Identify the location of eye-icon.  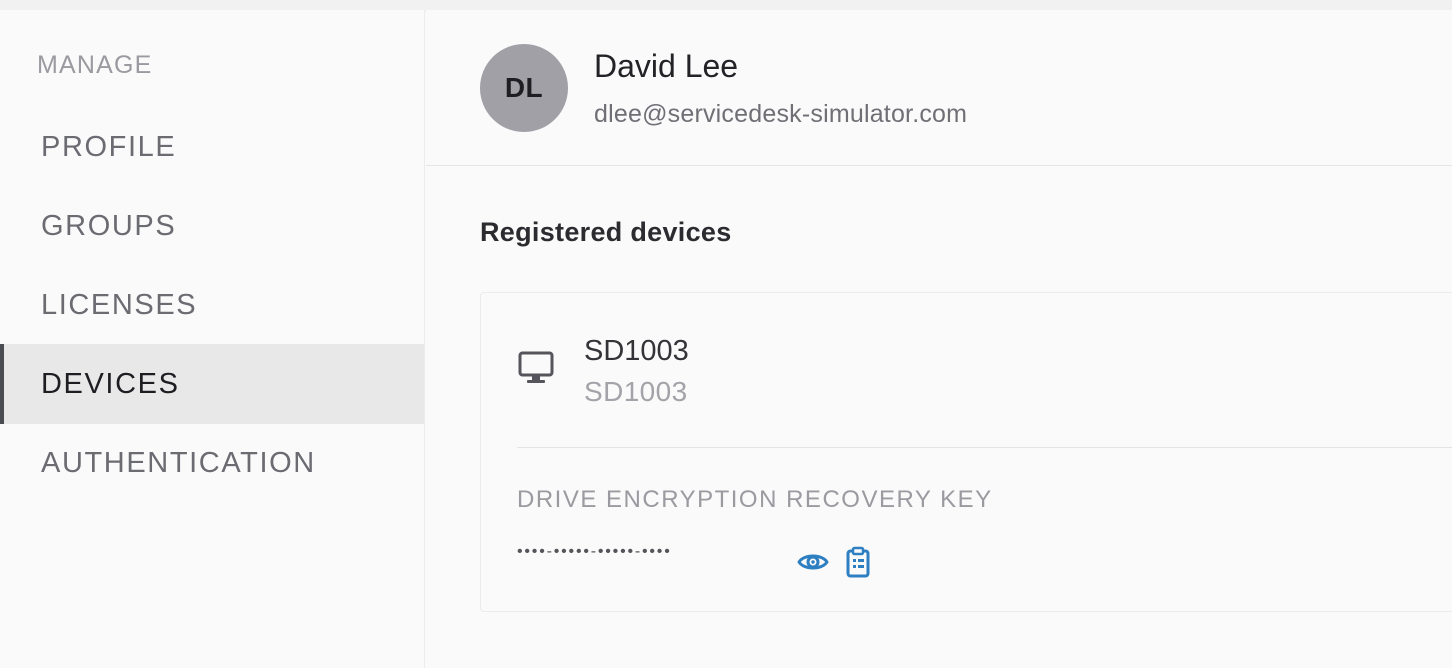
(813, 563).